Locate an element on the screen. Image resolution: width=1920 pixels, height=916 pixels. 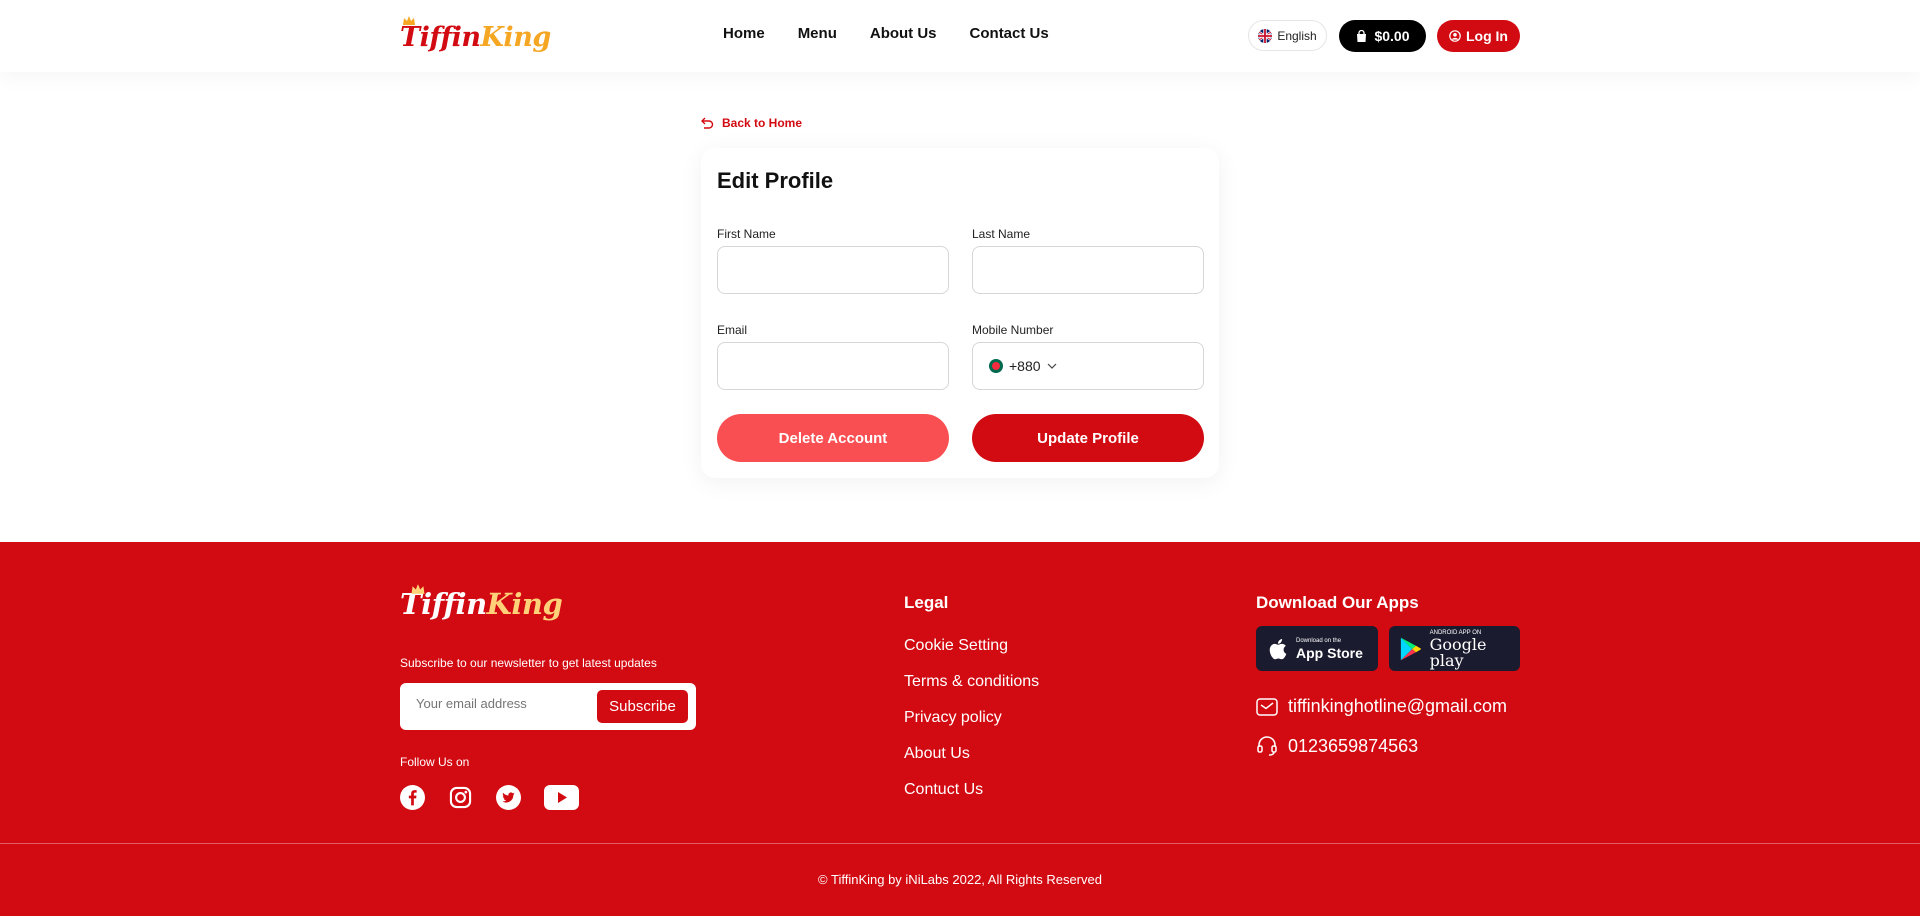
site-logo: TiffinKing is located at coordinates (475, 36).